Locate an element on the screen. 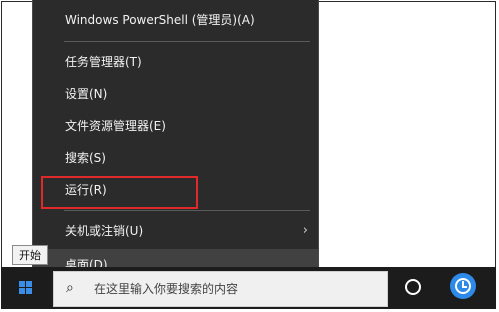 This screenshot has height=312, width=499. menu-item-label: 关机或注销(U) is located at coordinates (104, 231).